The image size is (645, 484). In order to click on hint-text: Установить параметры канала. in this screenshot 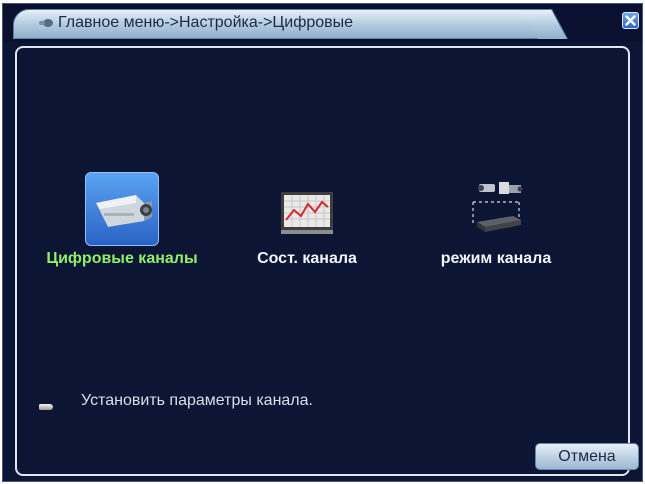, I will do `click(197, 400)`.